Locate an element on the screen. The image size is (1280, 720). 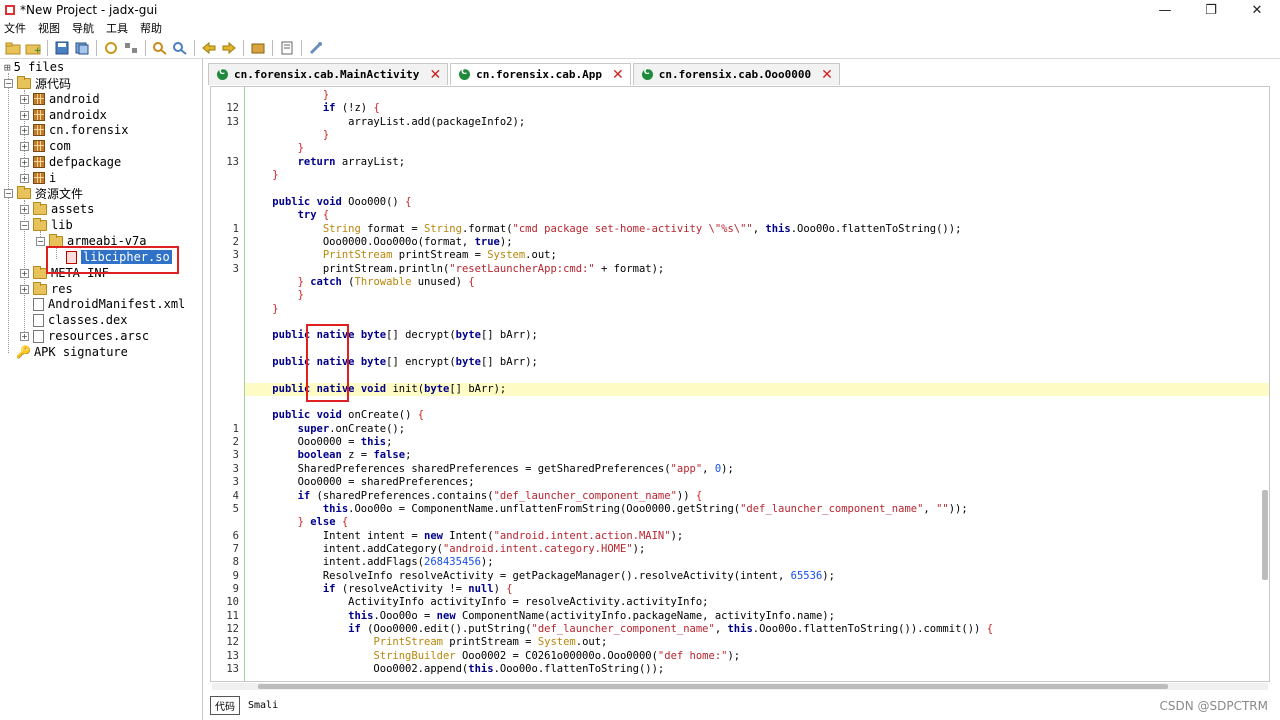
tree-resources: − 资源文件 is located at coordinates (43, 193).